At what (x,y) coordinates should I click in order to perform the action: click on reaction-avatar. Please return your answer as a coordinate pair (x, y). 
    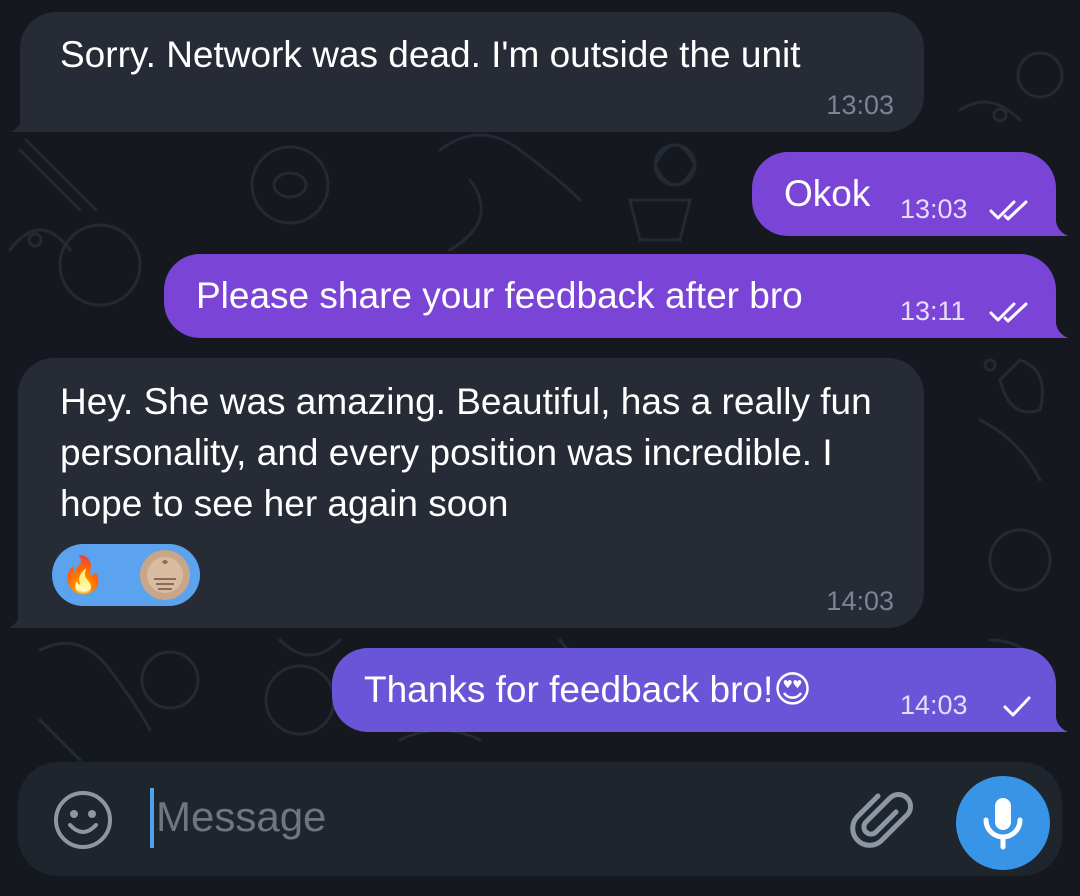
    Looking at the image, I should click on (165, 575).